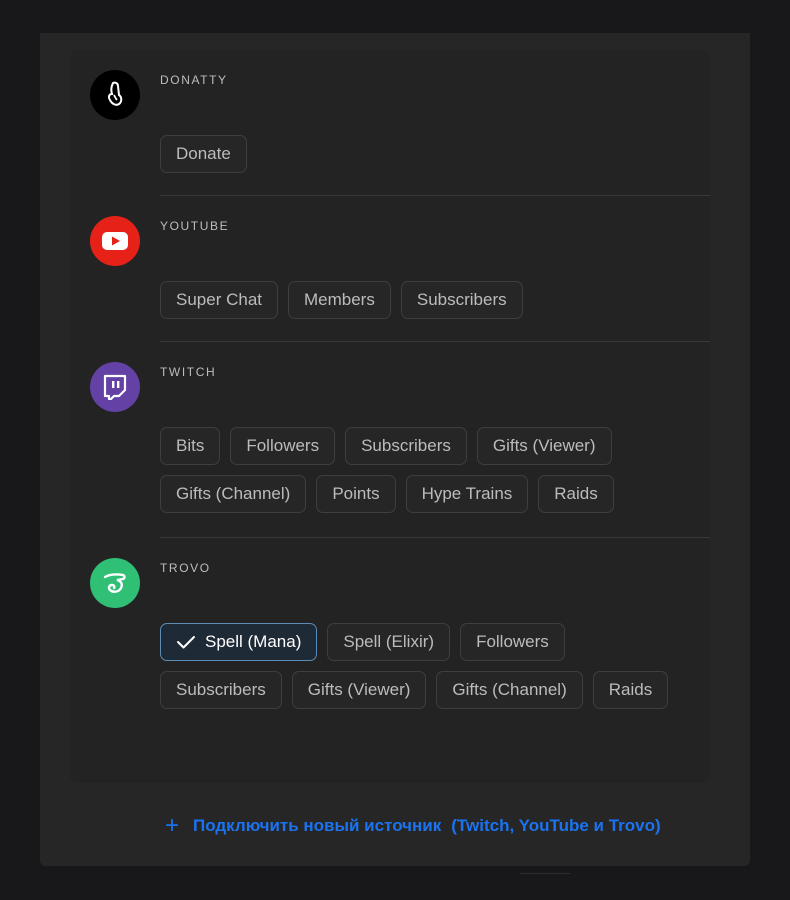  I want to click on donatty-hand-icon, so click(115, 95).